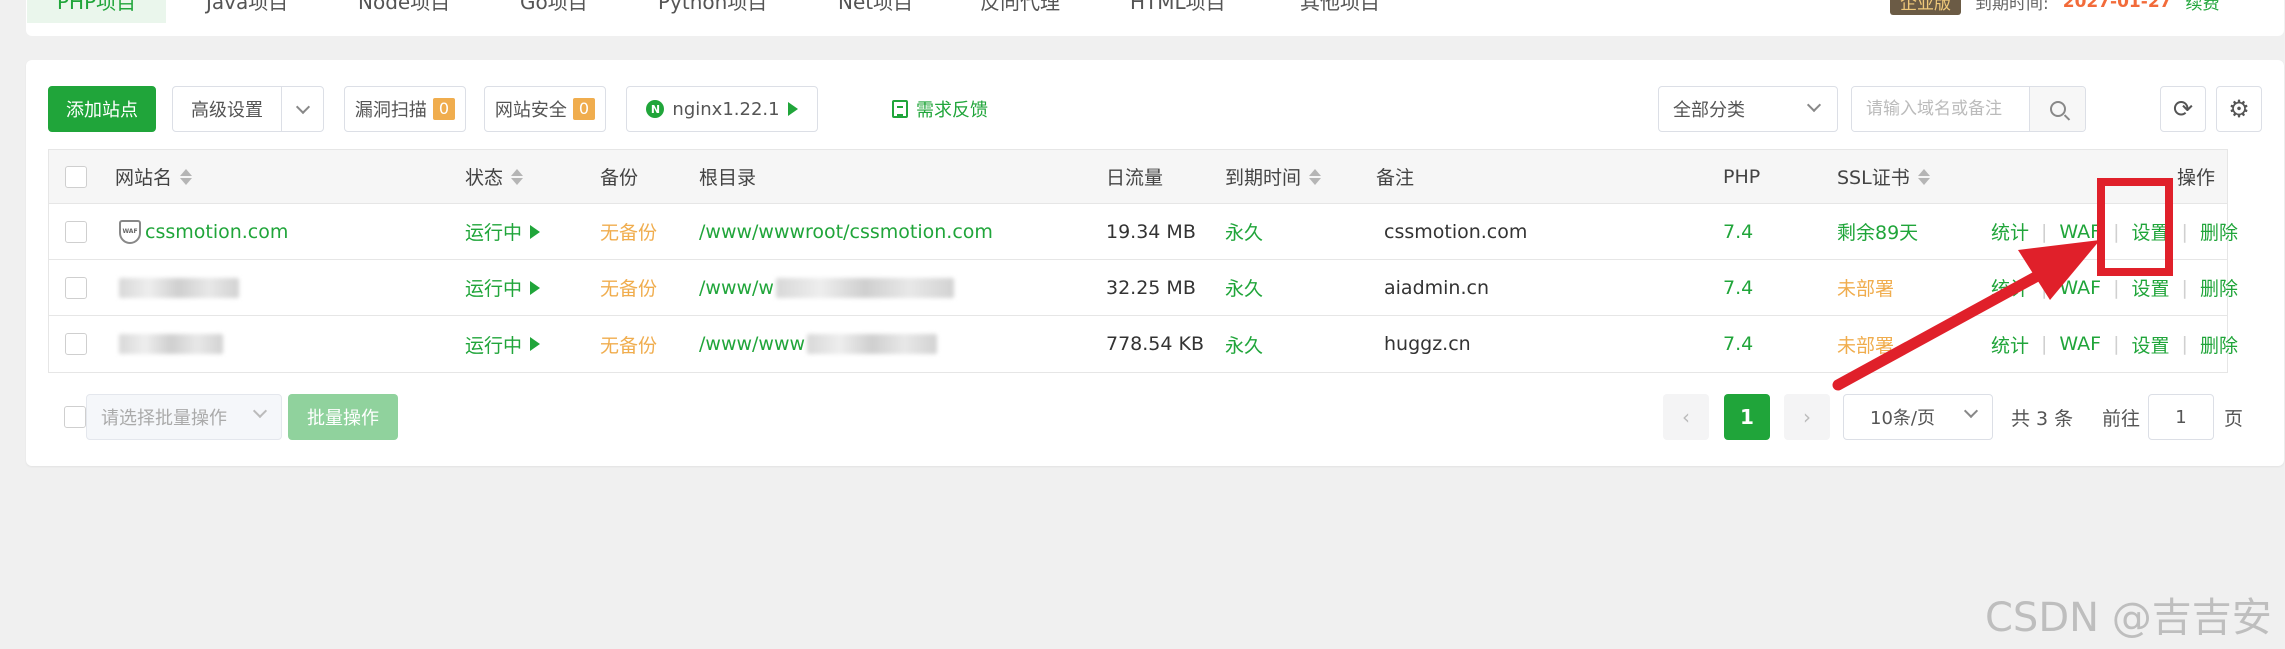  I want to click on col-php: PHP, so click(1742, 176).